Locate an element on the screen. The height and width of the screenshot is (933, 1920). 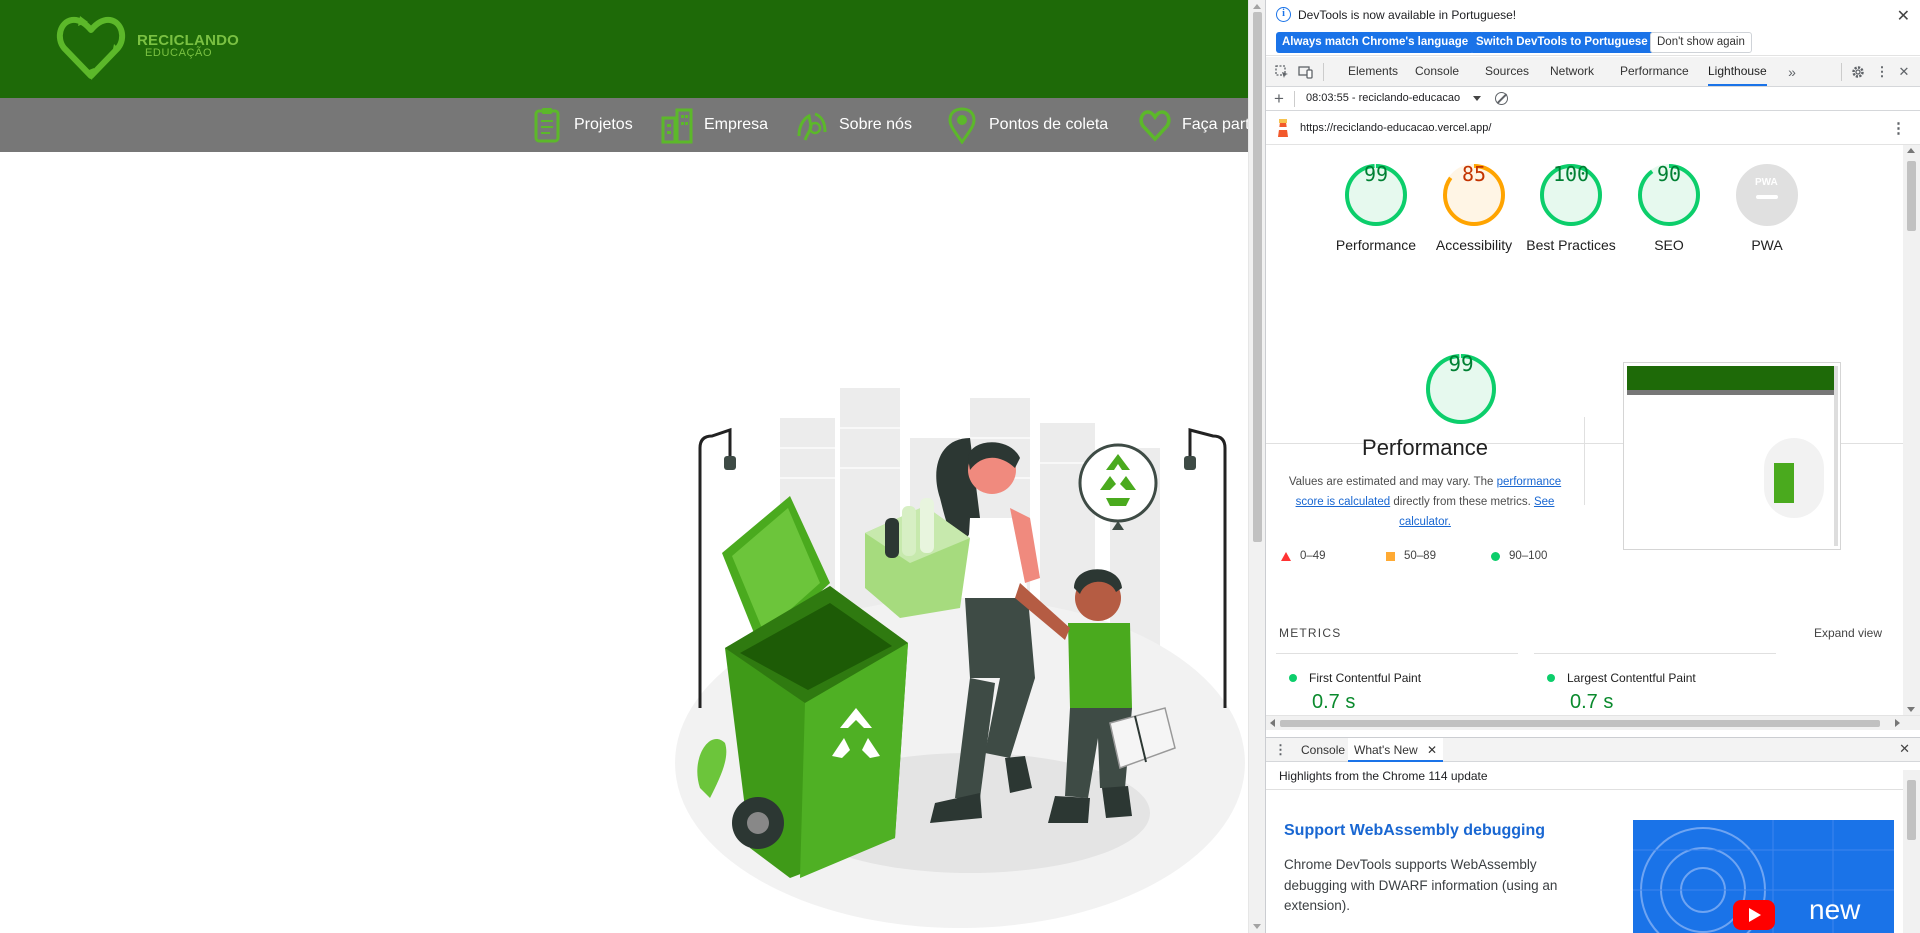
performance-big-gauge: 99 is located at coordinates (1461, 389).